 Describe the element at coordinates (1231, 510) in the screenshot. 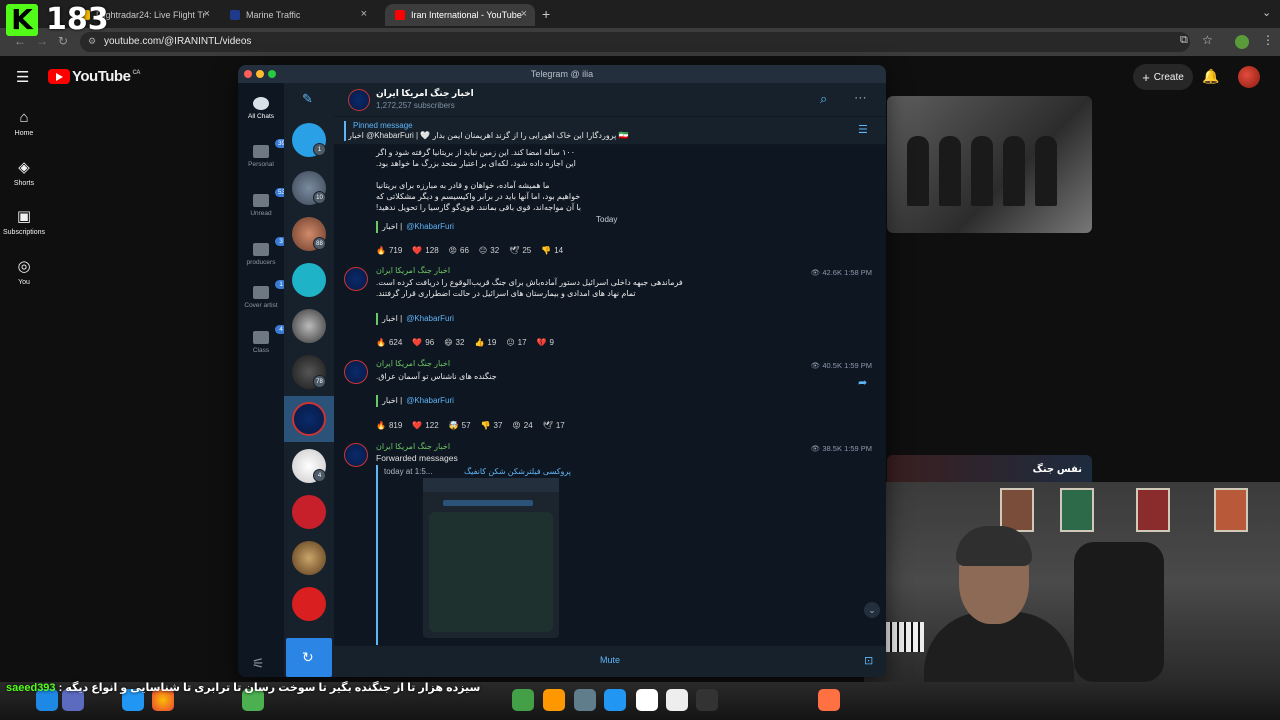

I see `wall-frame` at that location.